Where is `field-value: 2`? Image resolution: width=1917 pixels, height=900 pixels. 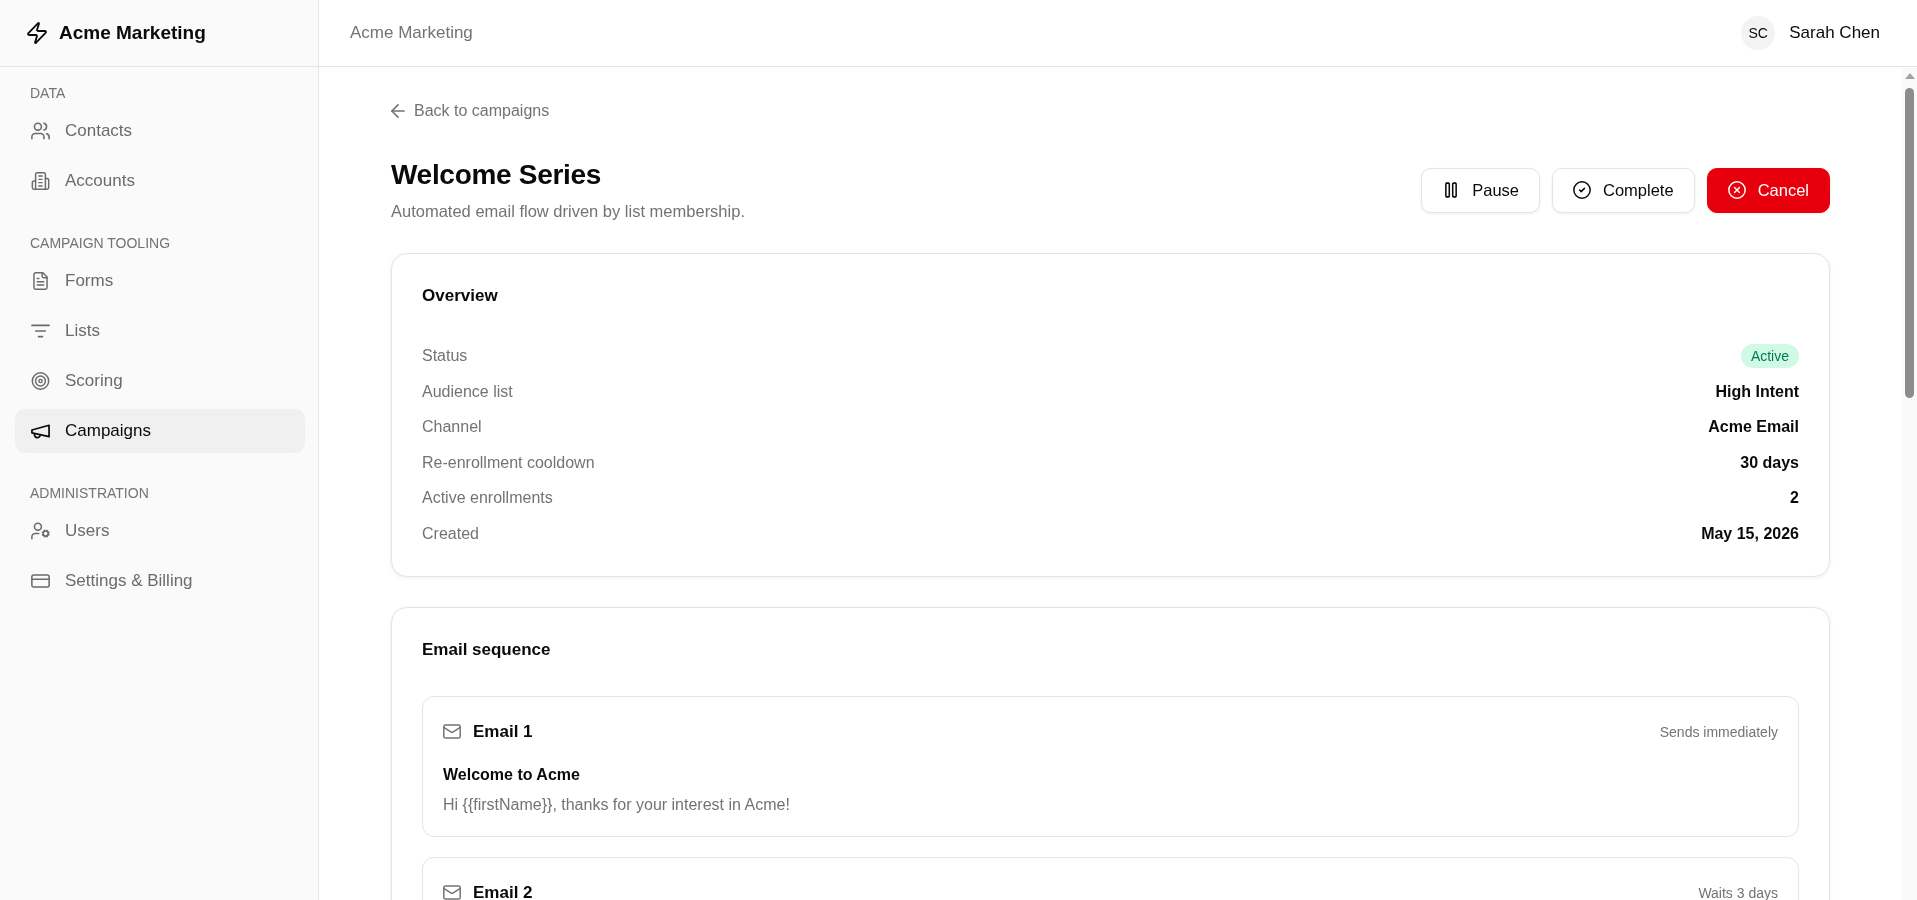
field-value: 2 is located at coordinates (1794, 498).